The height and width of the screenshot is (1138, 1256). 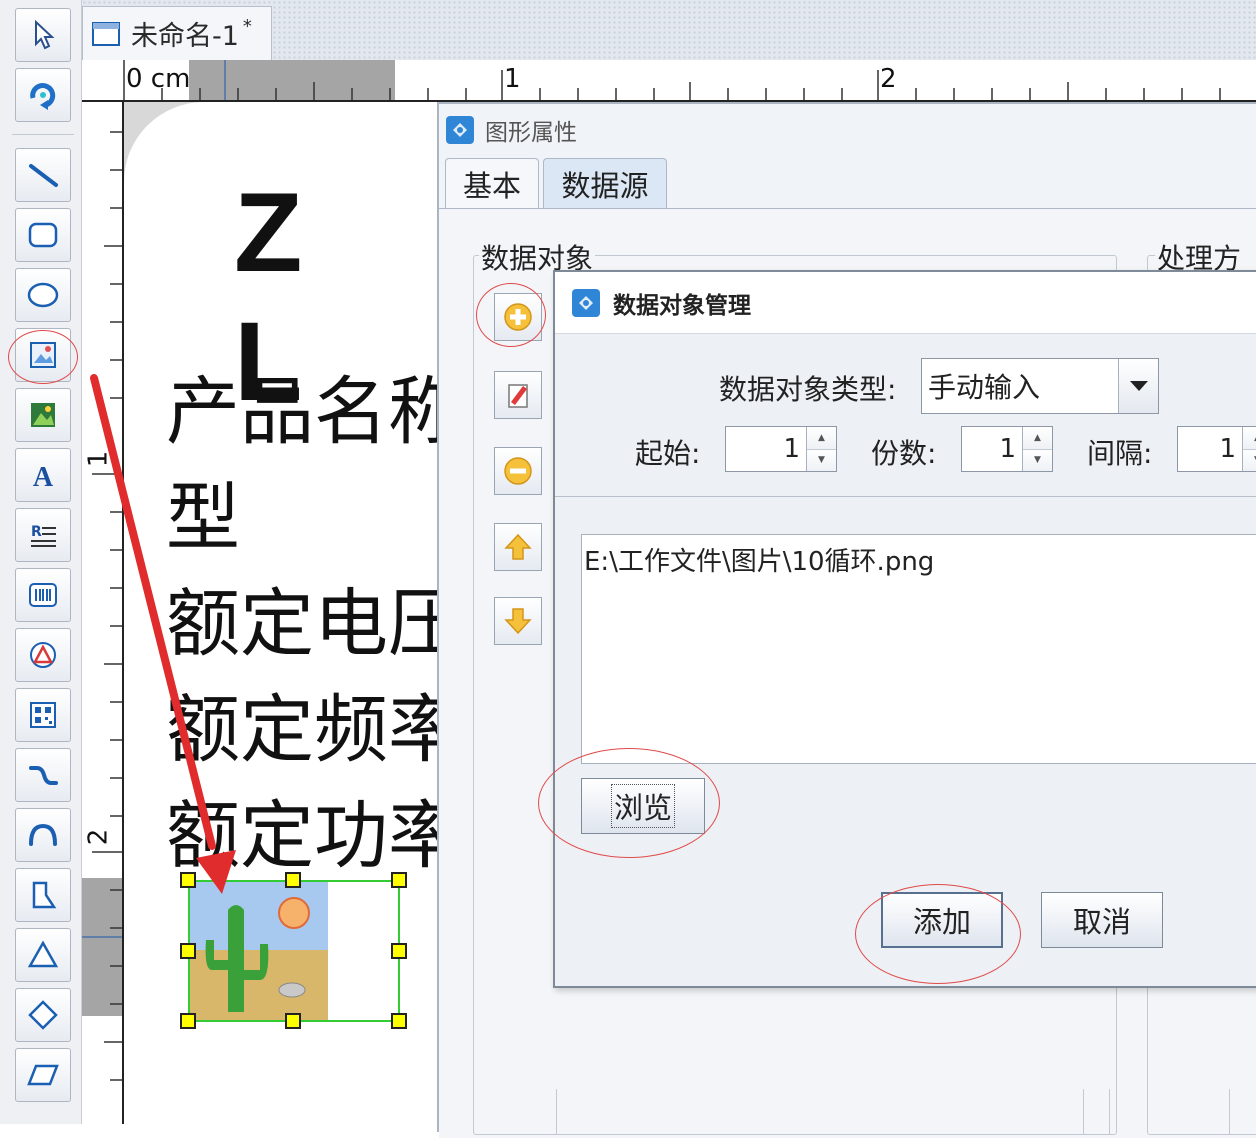 I want to click on text-tool: A, so click(x=43, y=475).